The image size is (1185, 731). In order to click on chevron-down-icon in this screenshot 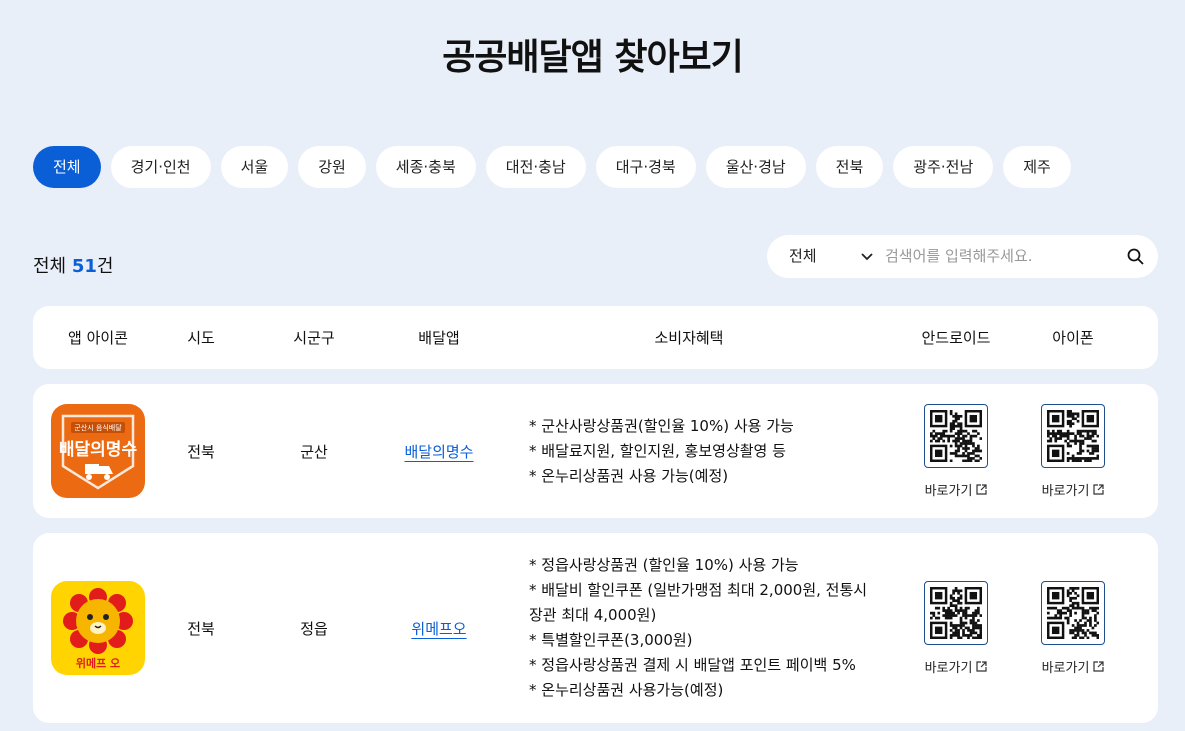, I will do `click(867, 256)`.